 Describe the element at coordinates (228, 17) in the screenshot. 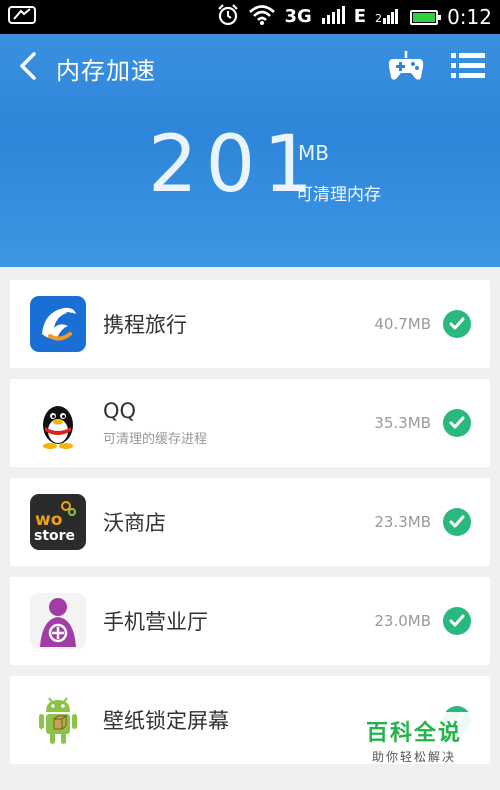

I see `alarm-icon` at that location.